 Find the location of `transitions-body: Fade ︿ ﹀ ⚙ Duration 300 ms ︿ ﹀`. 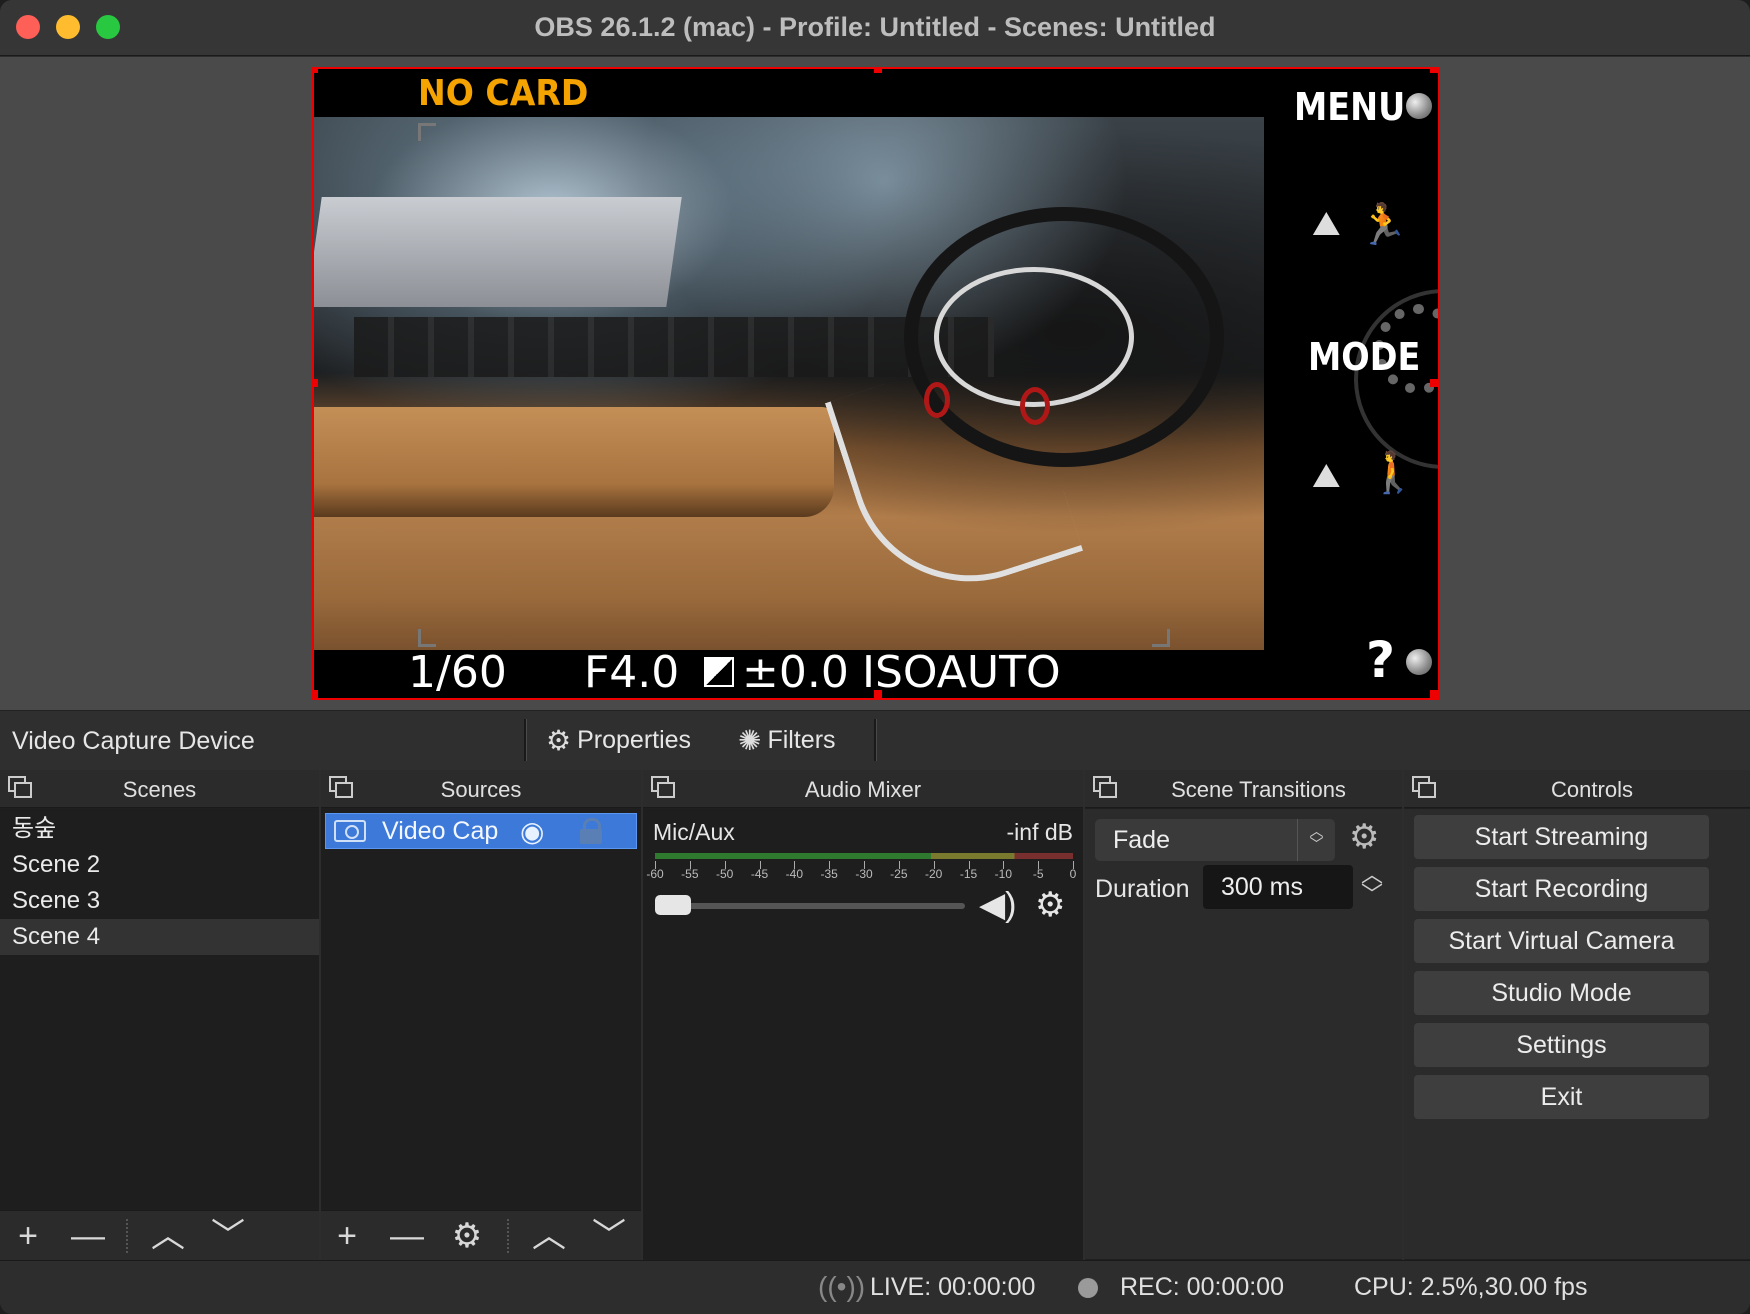

transitions-body: Fade ︿ ﹀ ⚙ Duration 300 ms ︿ ﹀ is located at coordinates (1243, 1034).